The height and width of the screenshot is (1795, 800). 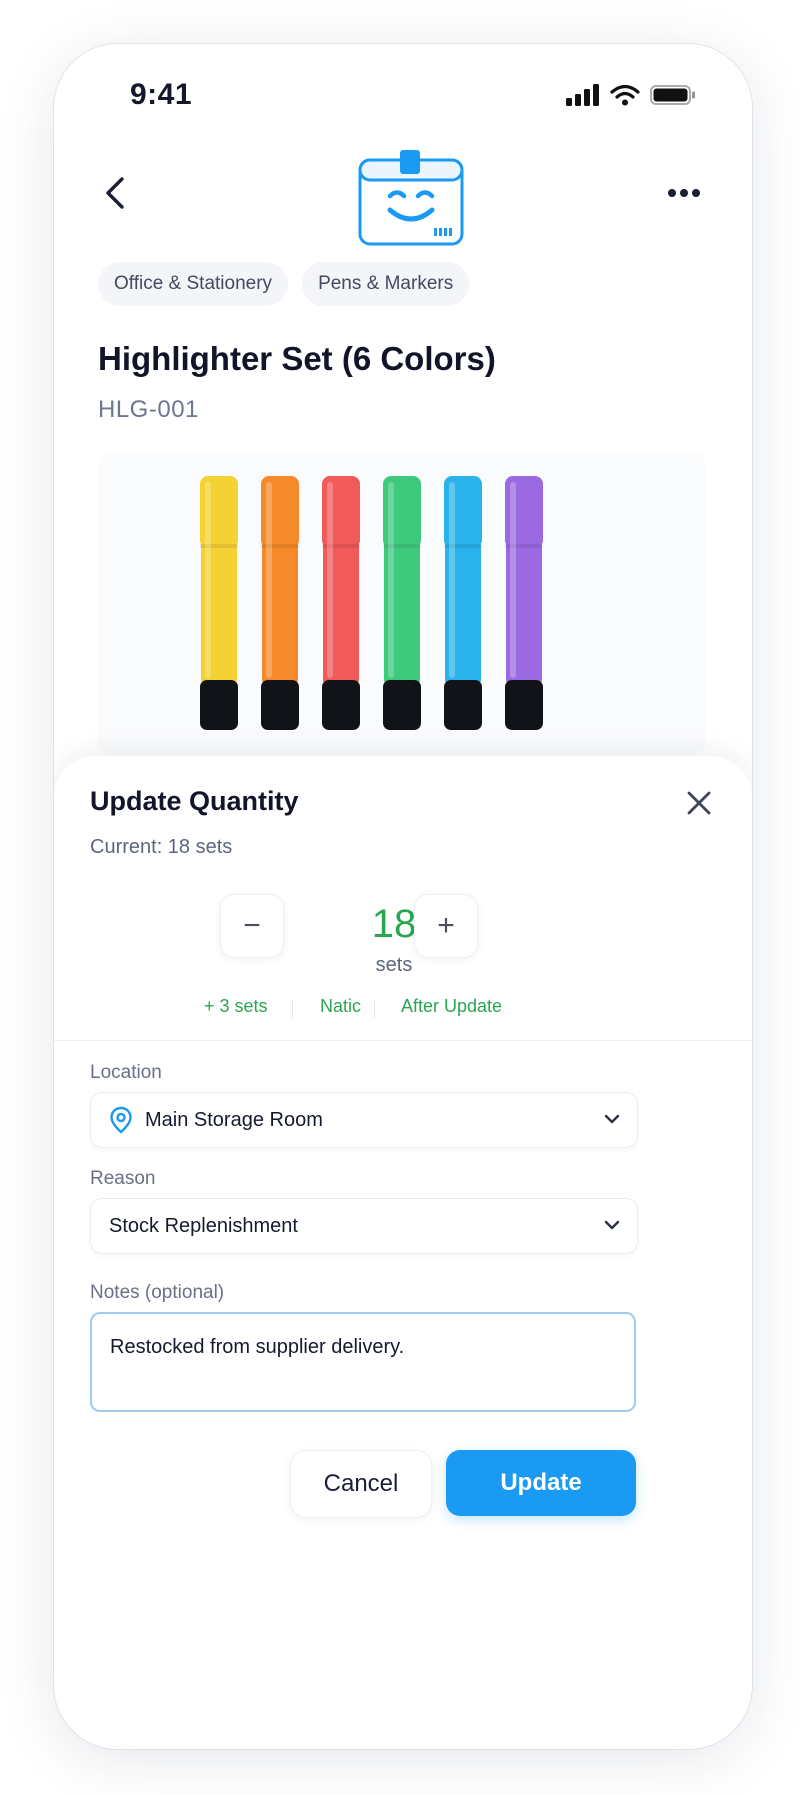 I want to click on notes-textarea: Restocked from supplier delivery., so click(x=363, y=1362).